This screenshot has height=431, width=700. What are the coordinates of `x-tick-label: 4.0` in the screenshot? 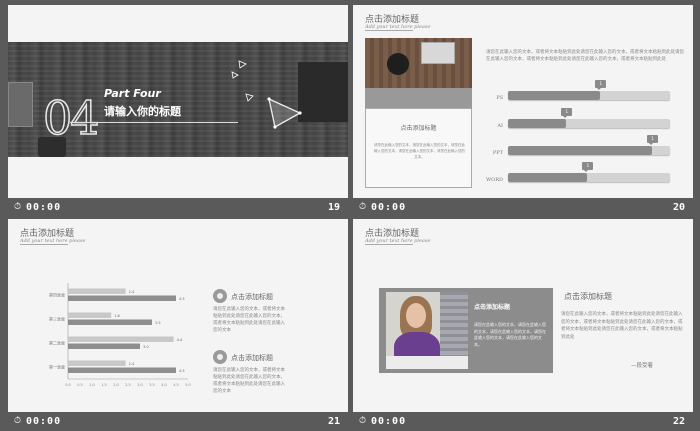 It's located at (164, 385).